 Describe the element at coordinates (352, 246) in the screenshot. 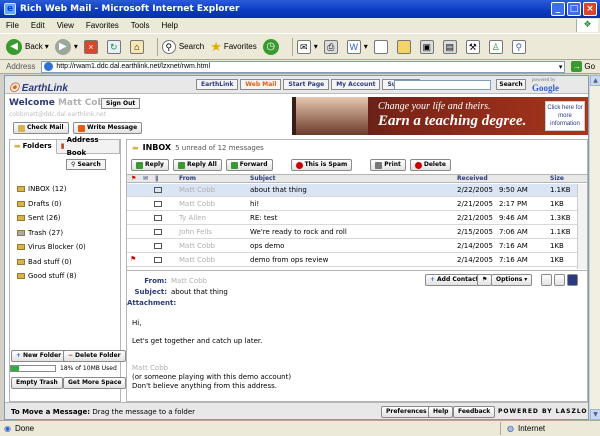

I see `table-row: Matt Cobb ops demo 2/14/2005 7:16 AM 1KB` at that location.